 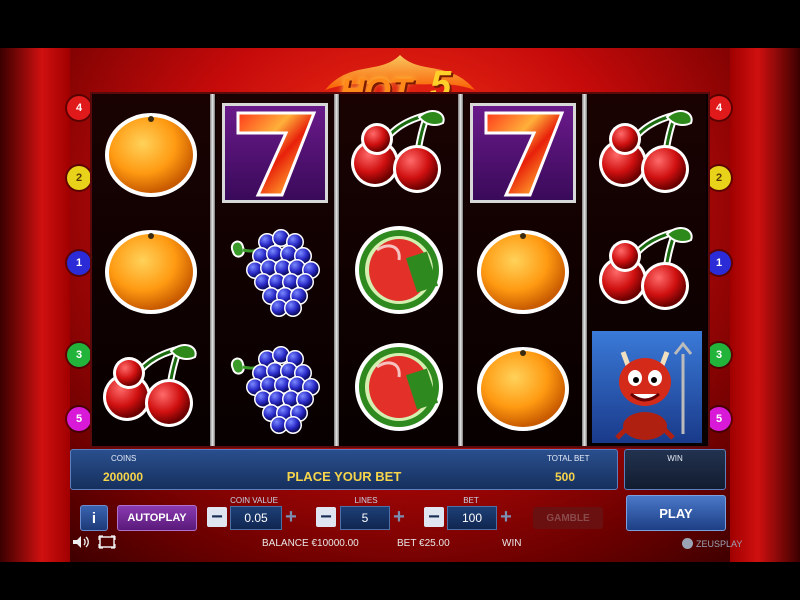 What do you see at coordinates (344, 476) in the screenshot?
I see `message-text: PLACE YOUR BET` at bounding box center [344, 476].